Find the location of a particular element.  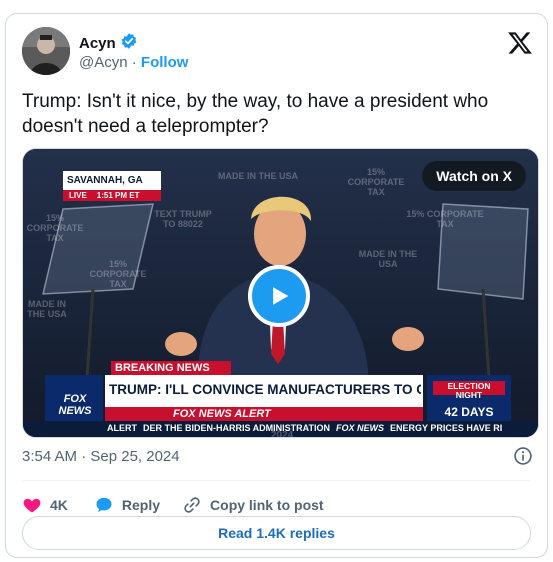

ticker-brand: FOX NEWS is located at coordinates (360, 428).